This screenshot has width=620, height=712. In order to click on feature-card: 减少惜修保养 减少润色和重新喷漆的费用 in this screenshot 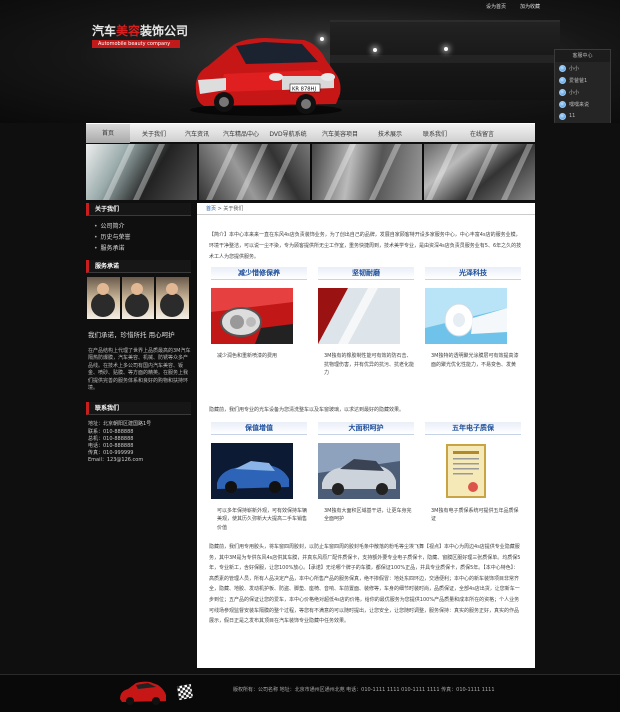, I will do `click(259, 322)`.